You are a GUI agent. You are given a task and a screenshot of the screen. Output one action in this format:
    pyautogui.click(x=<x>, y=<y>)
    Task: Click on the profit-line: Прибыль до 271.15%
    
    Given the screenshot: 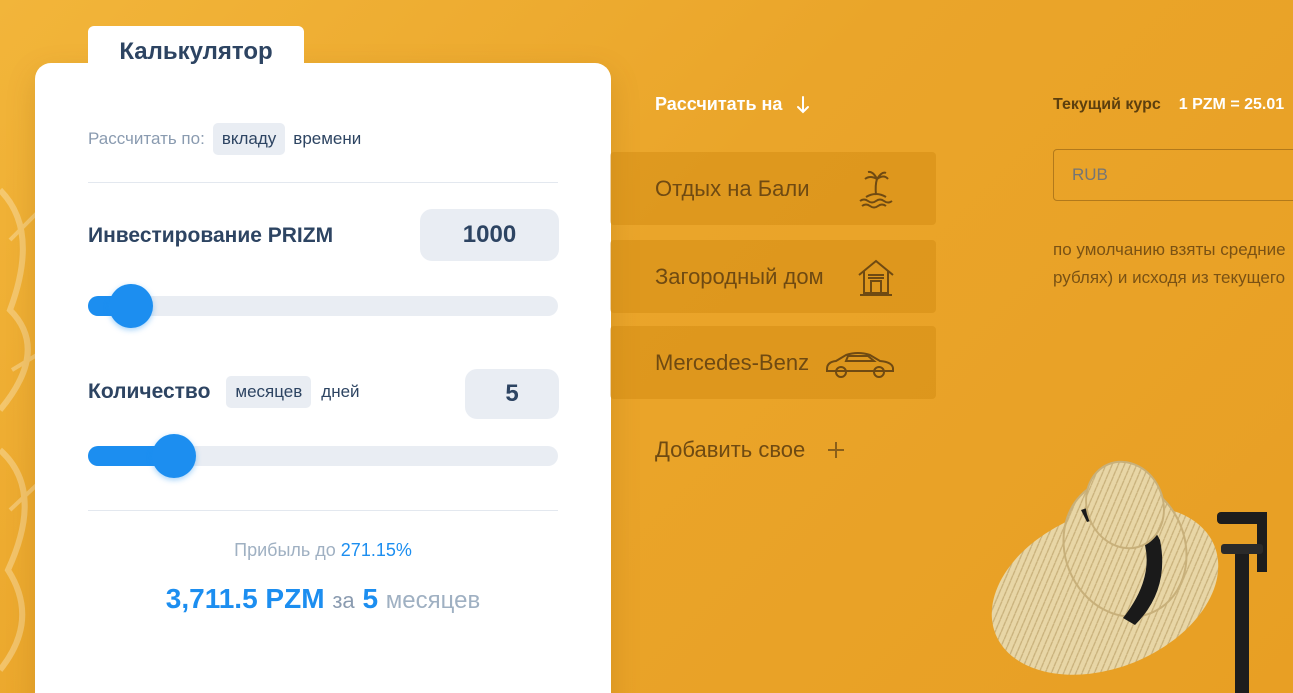 What is the action you would take?
    pyautogui.click(x=323, y=550)
    